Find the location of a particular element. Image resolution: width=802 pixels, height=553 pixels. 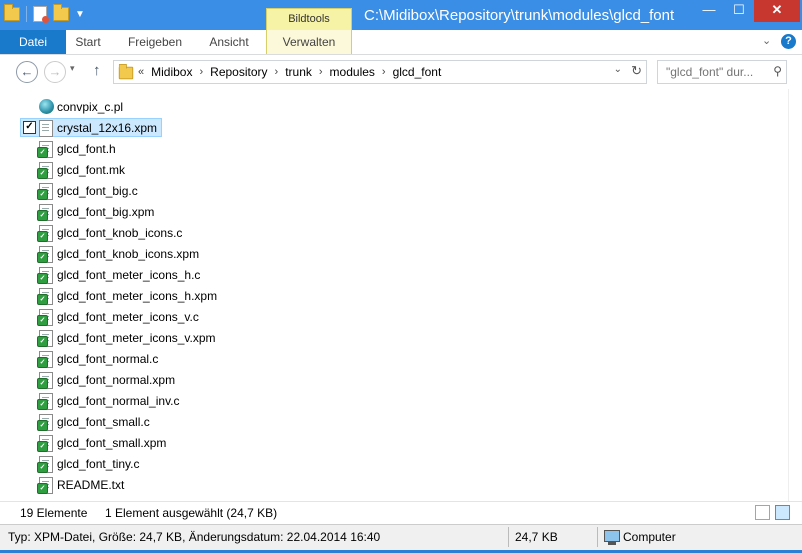

maximize-button: ☐ is located at coordinates (739, 11).